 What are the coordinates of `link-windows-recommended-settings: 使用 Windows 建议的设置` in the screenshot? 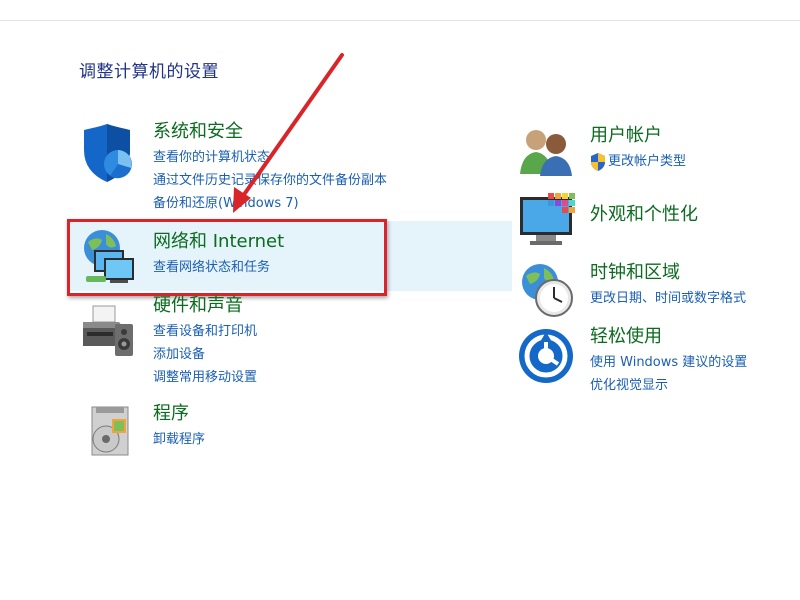 It's located at (668, 362).